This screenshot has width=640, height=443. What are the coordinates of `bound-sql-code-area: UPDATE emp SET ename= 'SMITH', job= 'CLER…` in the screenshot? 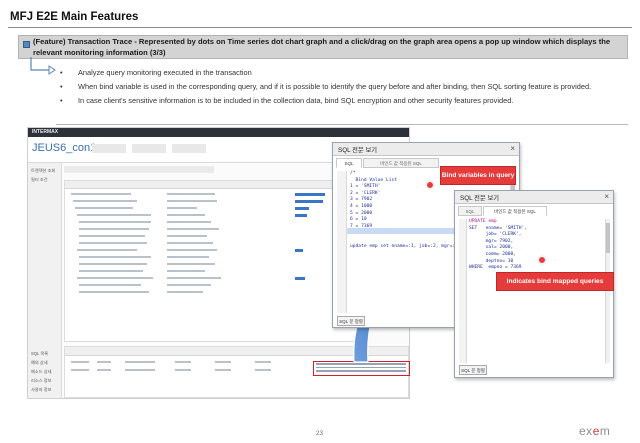 It's located at (498, 245).